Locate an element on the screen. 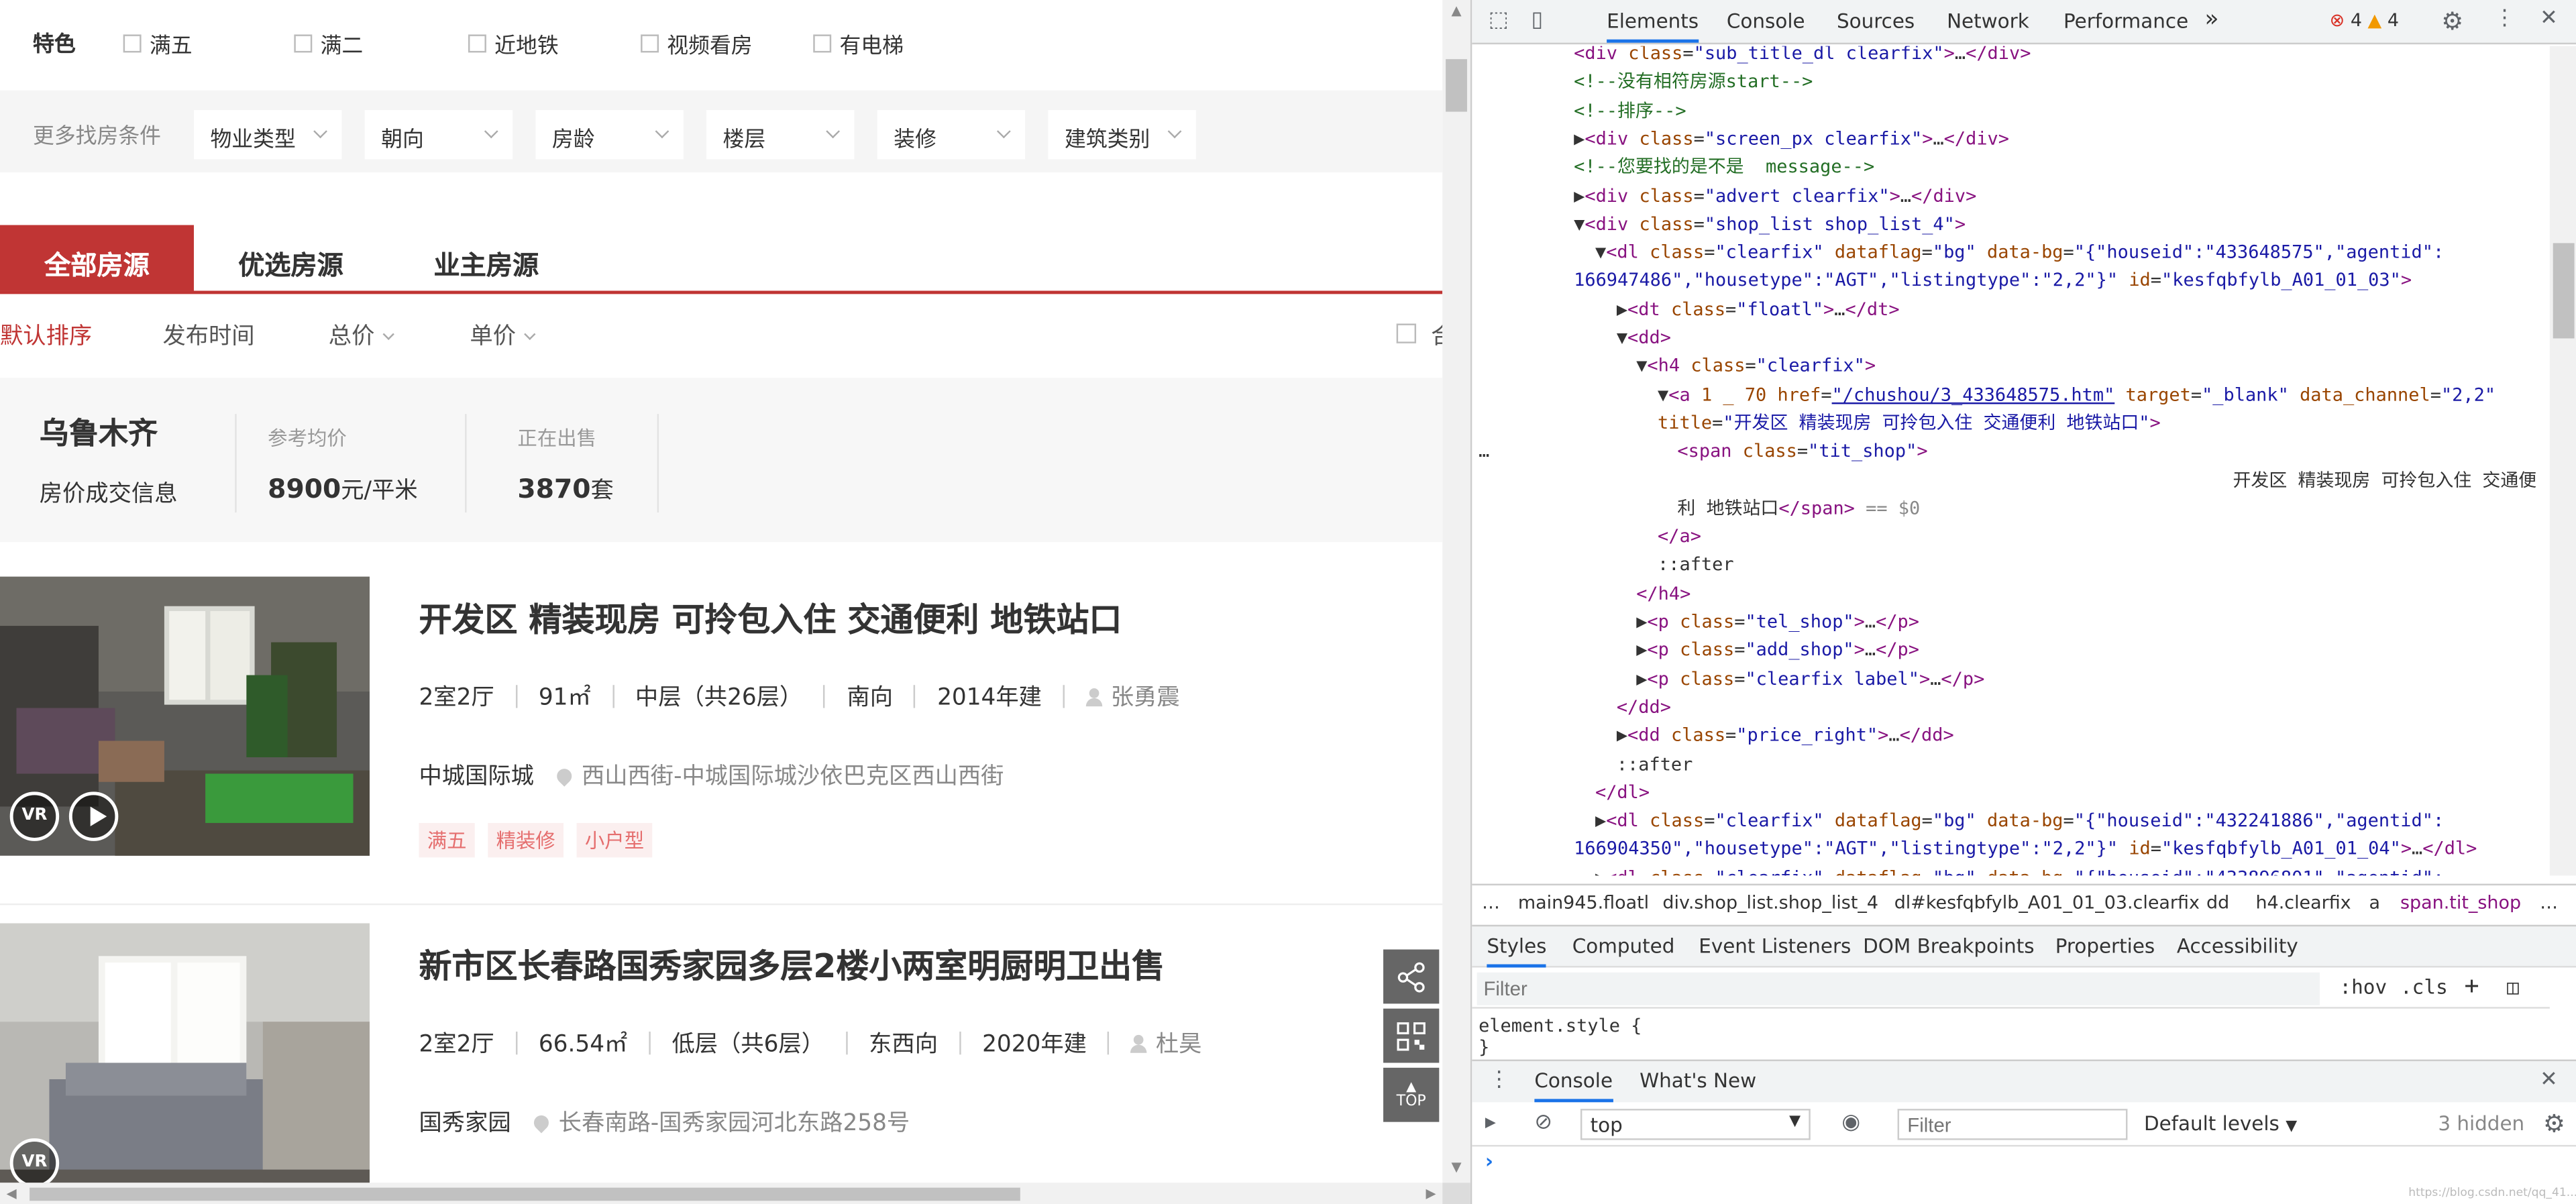 This screenshot has width=2576, height=1204. filter-dropdown: 物业类型 is located at coordinates (267, 135).